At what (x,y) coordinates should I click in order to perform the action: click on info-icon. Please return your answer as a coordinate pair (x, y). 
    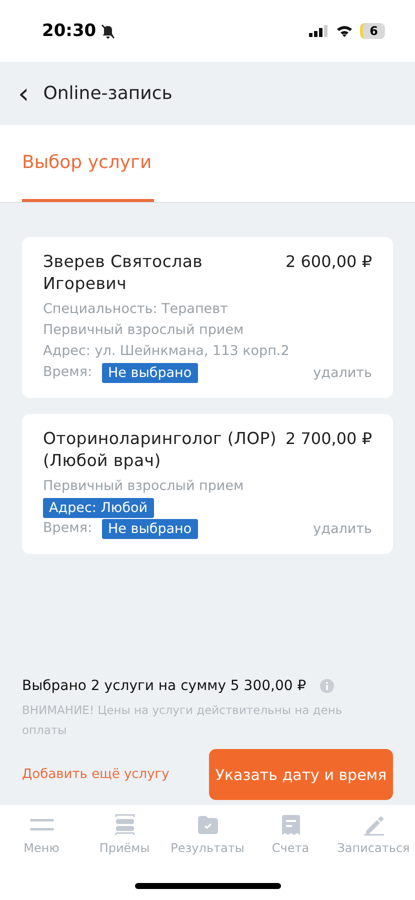
    Looking at the image, I should click on (327, 686).